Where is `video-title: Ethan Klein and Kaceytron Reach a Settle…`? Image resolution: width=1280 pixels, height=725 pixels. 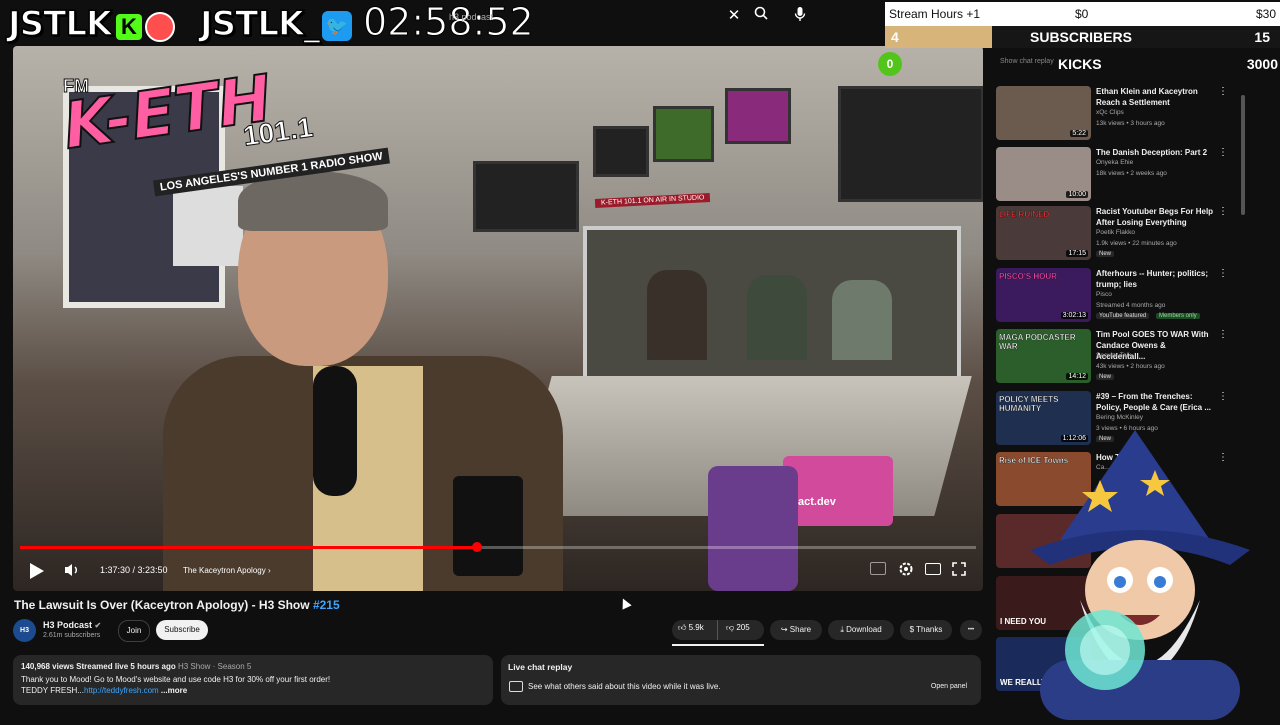 video-title: Ethan Klein and Kaceytron Reach a Settle… is located at coordinates (1155, 97).